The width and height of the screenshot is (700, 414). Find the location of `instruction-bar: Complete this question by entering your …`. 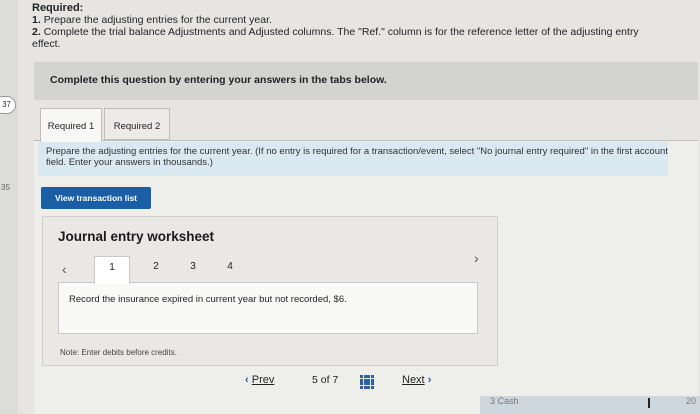

instruction-bar: Complete this question by entering your … is located at coordinates (366, 81).